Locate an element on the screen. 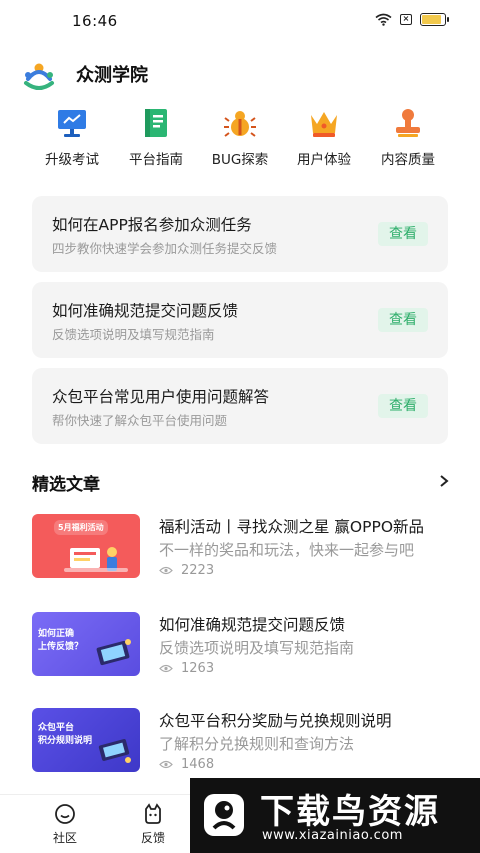 Image resolution: width=480 pixels, height=853 pixels. quick-label: BUG探索 is located at coordinates (240, 160).